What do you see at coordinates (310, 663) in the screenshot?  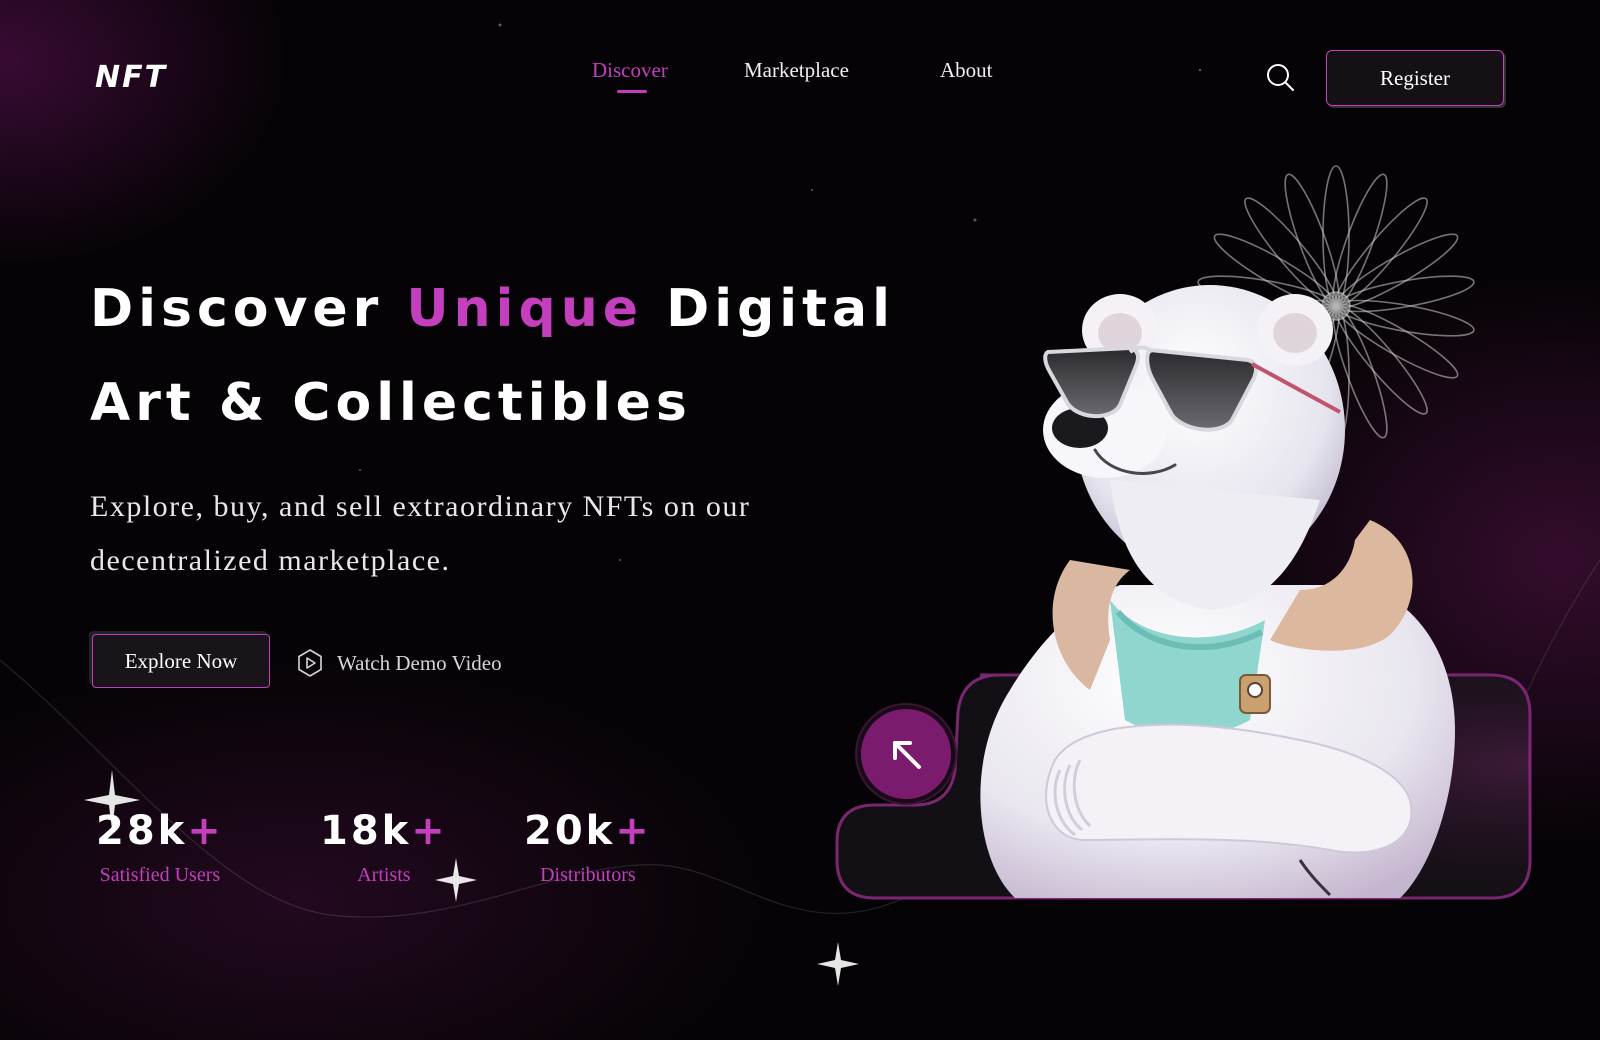 I see `play-hexagon-icon` at bounding box center [310, 663].